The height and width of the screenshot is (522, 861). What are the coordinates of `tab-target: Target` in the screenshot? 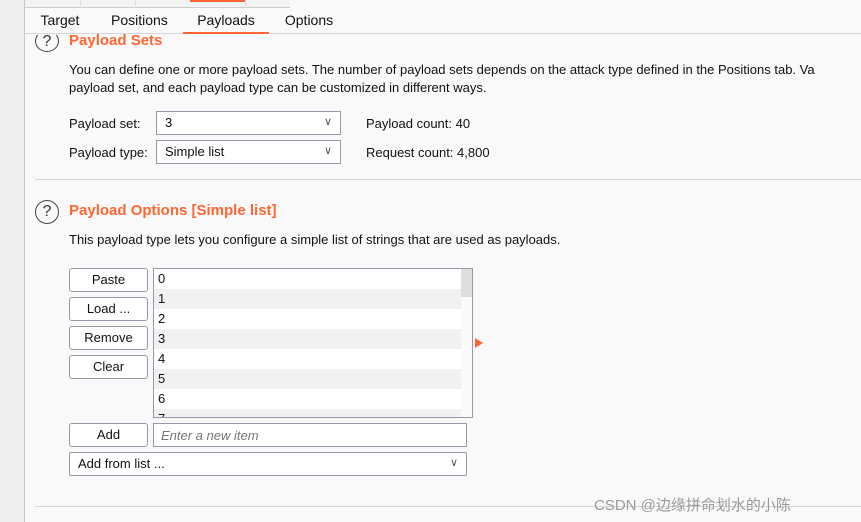 It's located at (60, 23).